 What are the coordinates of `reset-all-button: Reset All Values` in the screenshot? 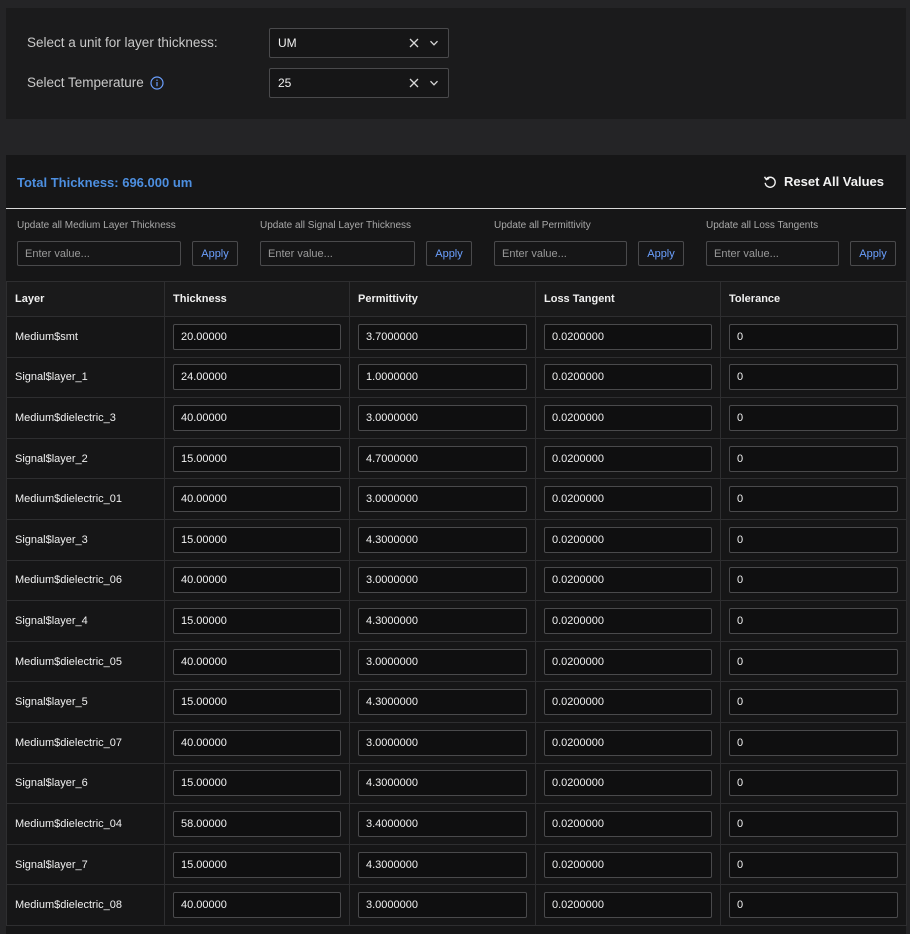 It's located at (823, 181).